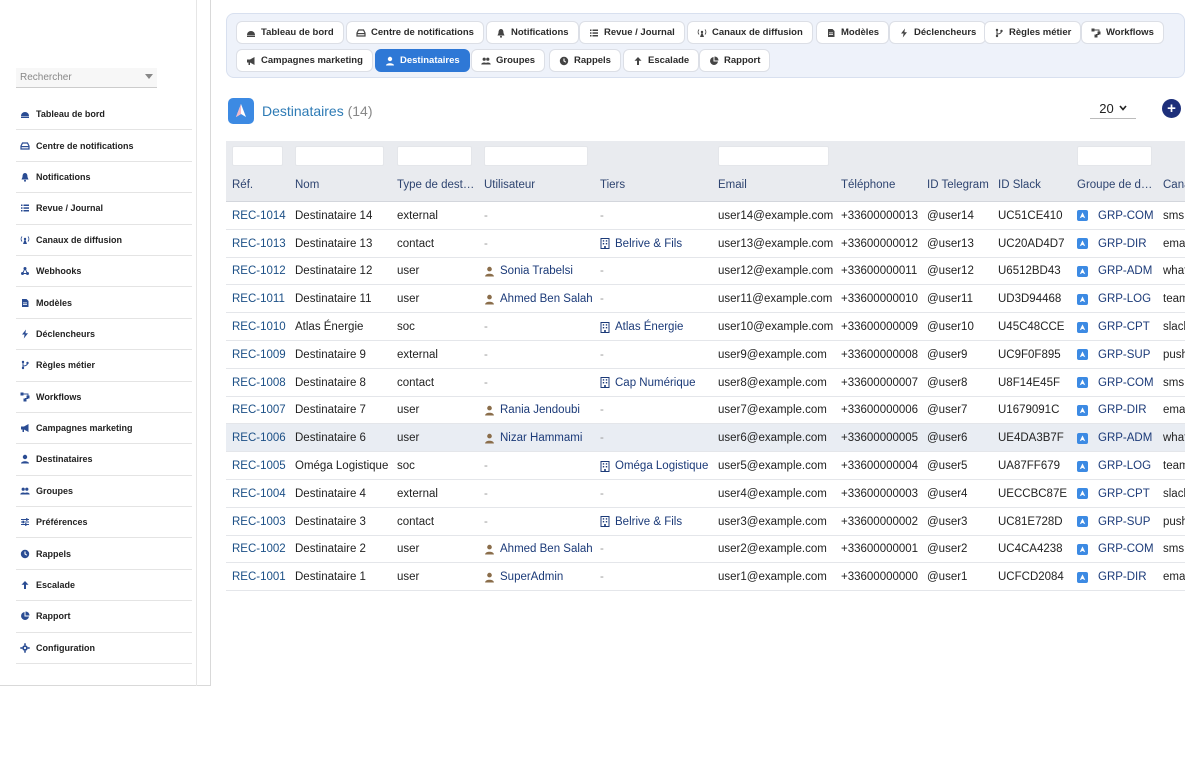 The image size is (1200, 780). Describe the element at coordinates (104, 649) in the screenshot. I see `sidebar-item-configuration: Configuration` at that location.